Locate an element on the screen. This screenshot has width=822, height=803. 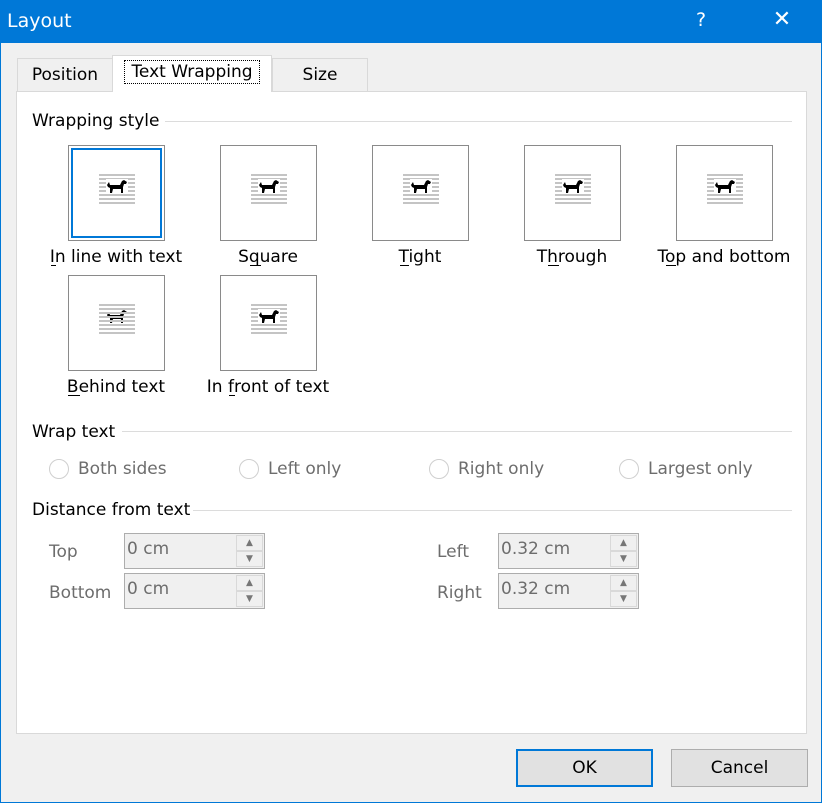
wrap-option-square is located at coordinates (268, 193).